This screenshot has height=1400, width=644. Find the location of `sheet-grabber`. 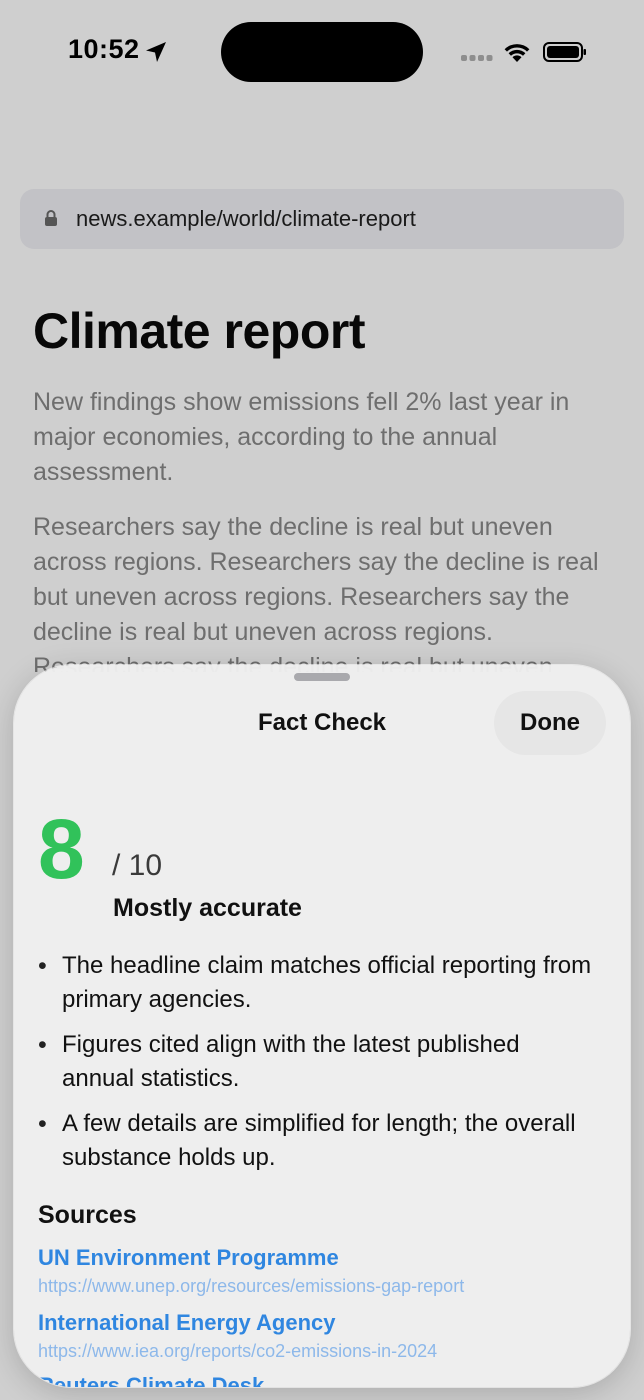

sheet-grabber is located at coordinates (322, 677).